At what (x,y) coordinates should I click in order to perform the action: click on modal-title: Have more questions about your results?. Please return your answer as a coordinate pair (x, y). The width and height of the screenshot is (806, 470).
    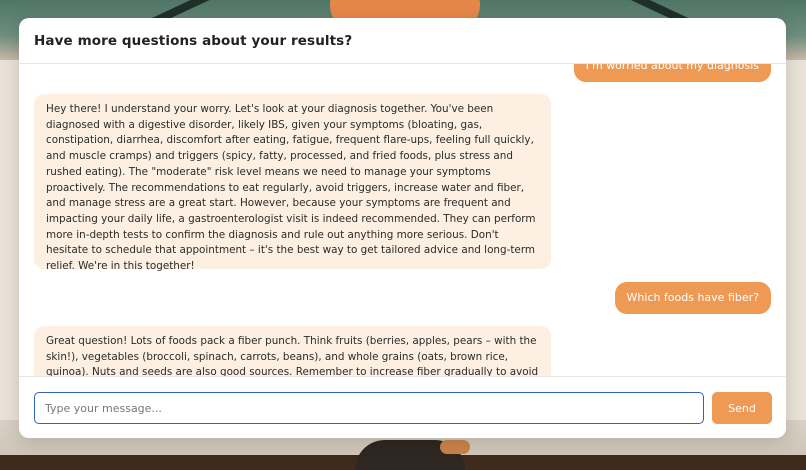
    Looking at the image, I should click on (193, 40).